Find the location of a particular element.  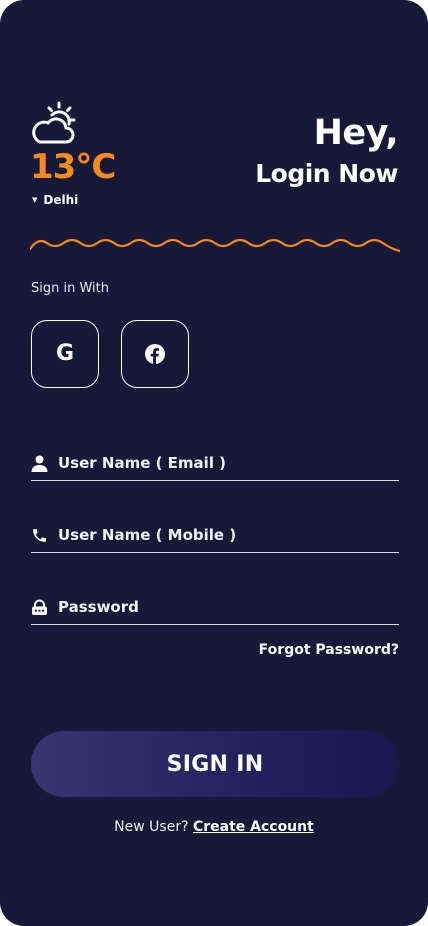

google-icon: G is located at coordinates (65, 353).